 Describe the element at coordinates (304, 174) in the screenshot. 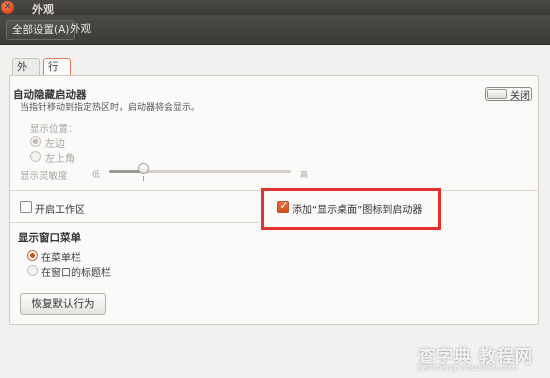

I see `sensitivity-high-label: 高` at that location.